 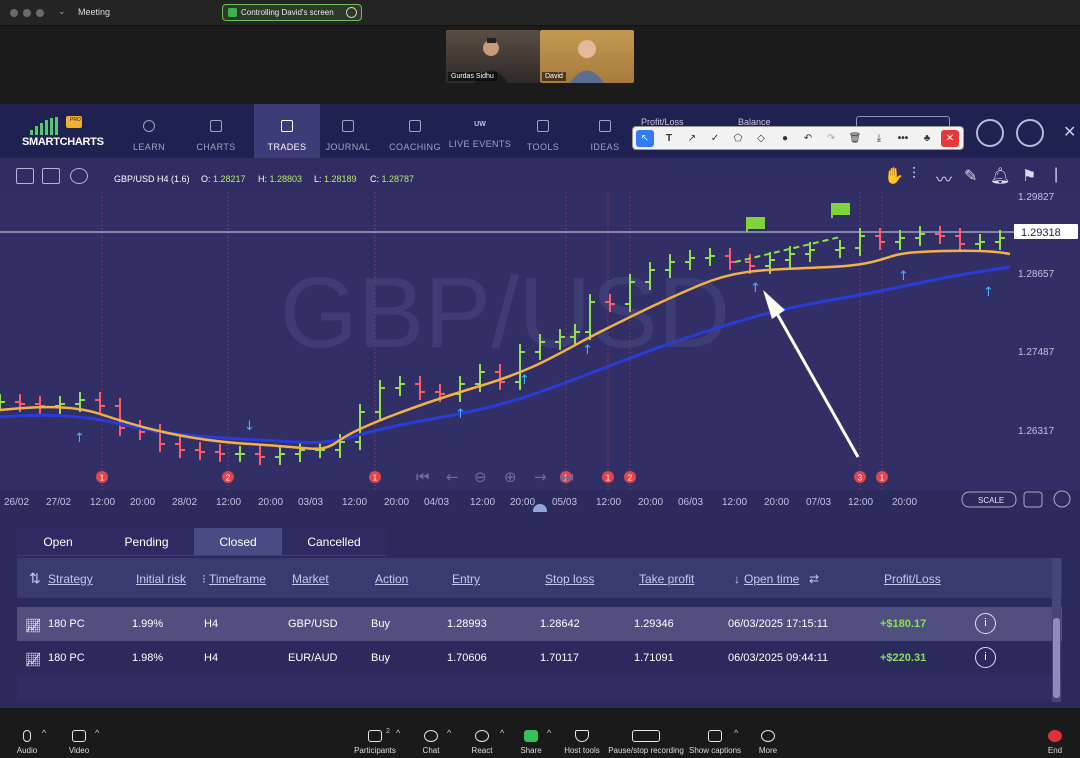 What do you see at coordinates (480, 477) in the screenshot?
I see `zoom-out-icon: ⊖` at bounding box center [480, 477].